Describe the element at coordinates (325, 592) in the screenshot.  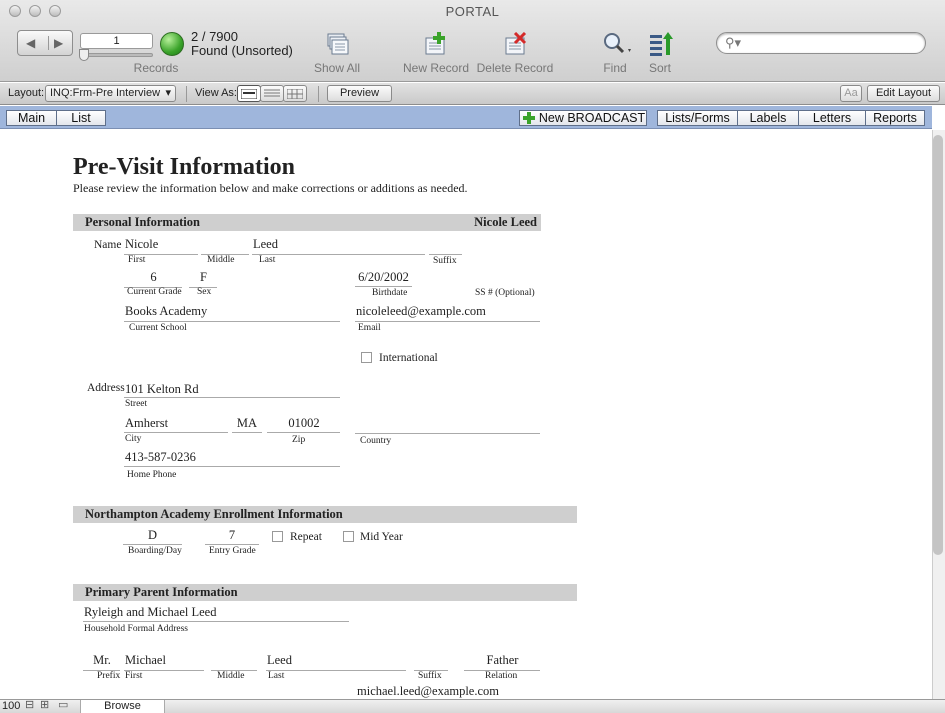
I see `parent-section-header: Primary Parent Information` at that location.